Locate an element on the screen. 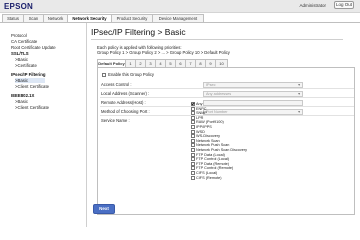 The width and height of the screenshot is (360, 240). sidebar-group-ssl-tls: SSL/TLS is located at coordinates (20, 53).